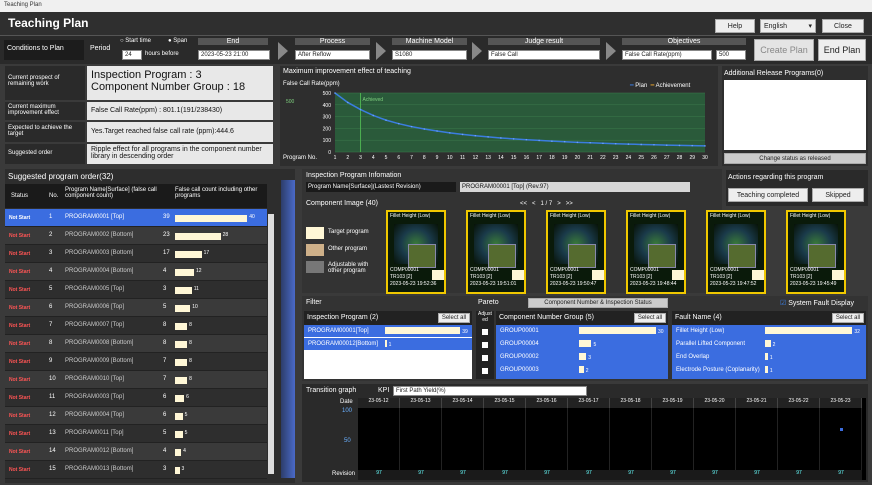 This screenshot has height=485, width=872. Describe the element at coordinates (795, 115) in the screenshot. I see `release-list` at that location.